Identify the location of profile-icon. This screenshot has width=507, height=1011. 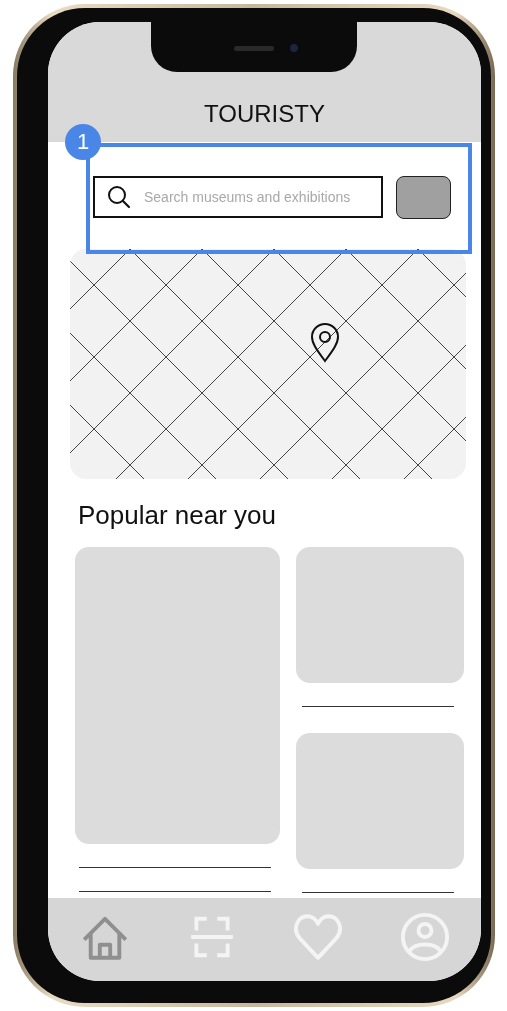
(424, 936).